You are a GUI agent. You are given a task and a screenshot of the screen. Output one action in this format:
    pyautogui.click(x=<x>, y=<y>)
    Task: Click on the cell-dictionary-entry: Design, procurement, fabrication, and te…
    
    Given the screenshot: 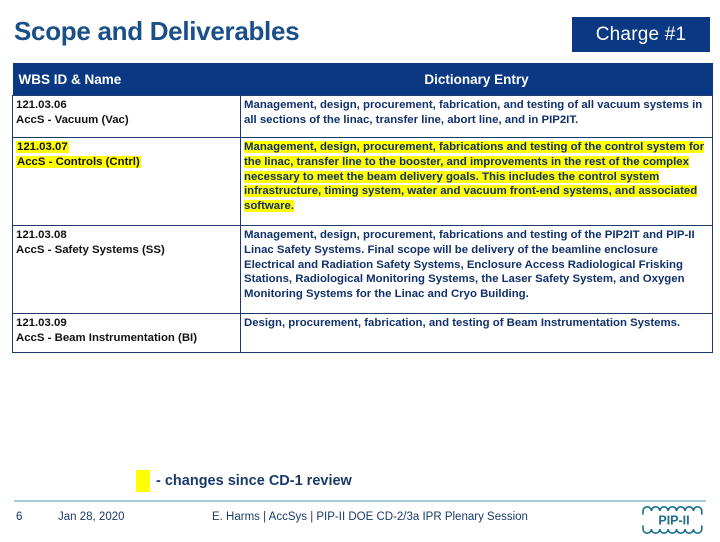 What is the action you would take?
    pyautogui.click(x=476, y=333)
    